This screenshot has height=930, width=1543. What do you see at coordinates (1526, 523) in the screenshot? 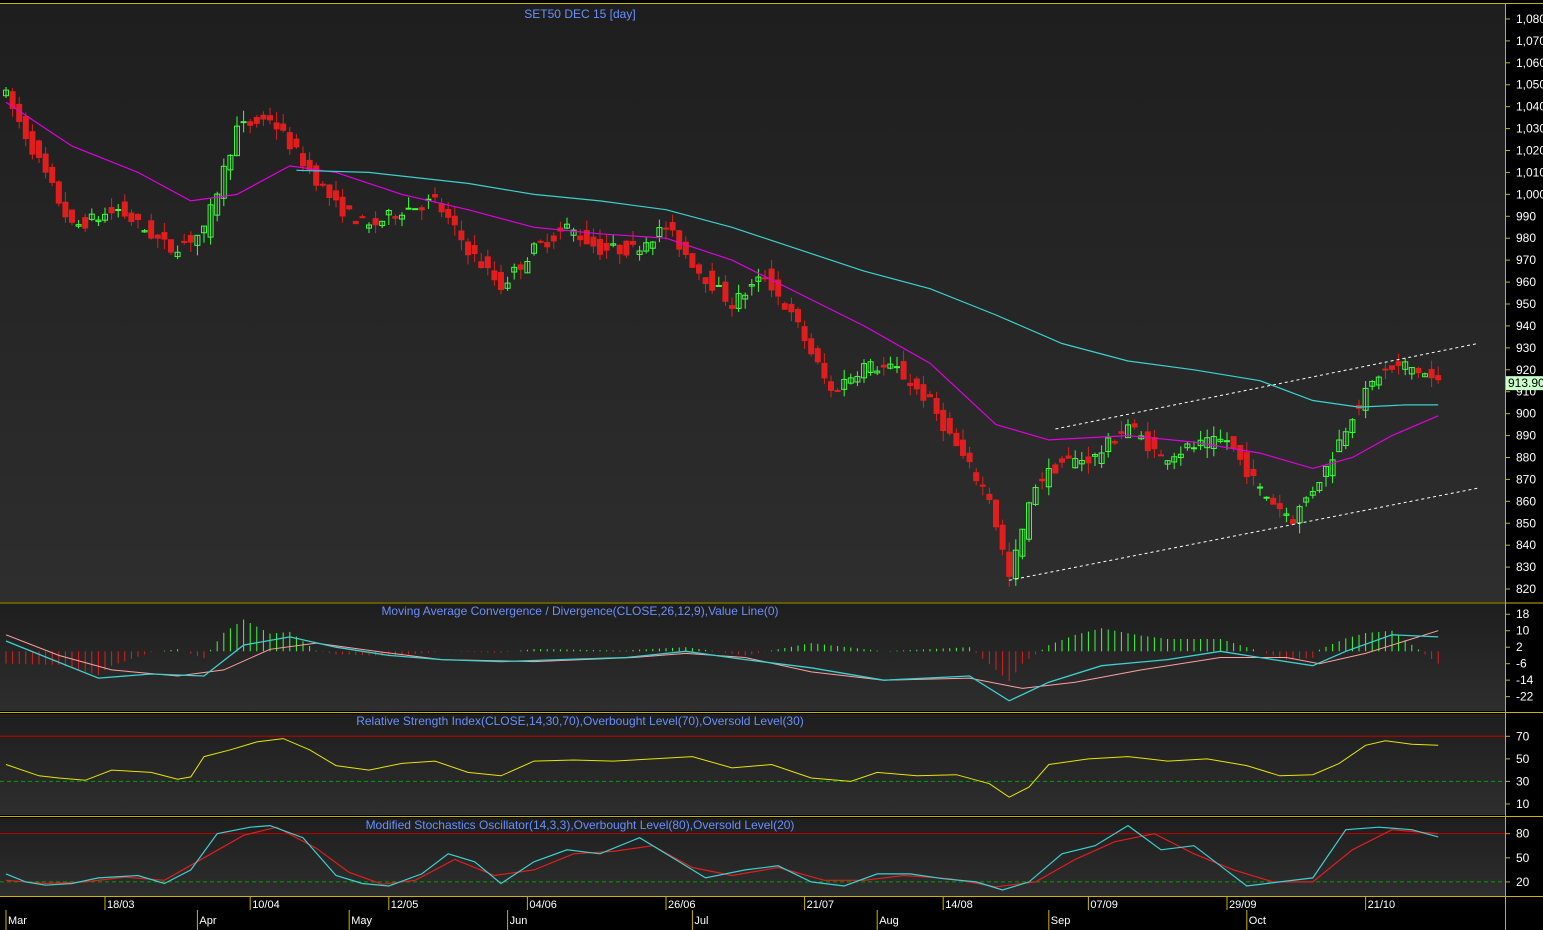
I see `price-tick-label: 850` at bounding box center [1526, 523].